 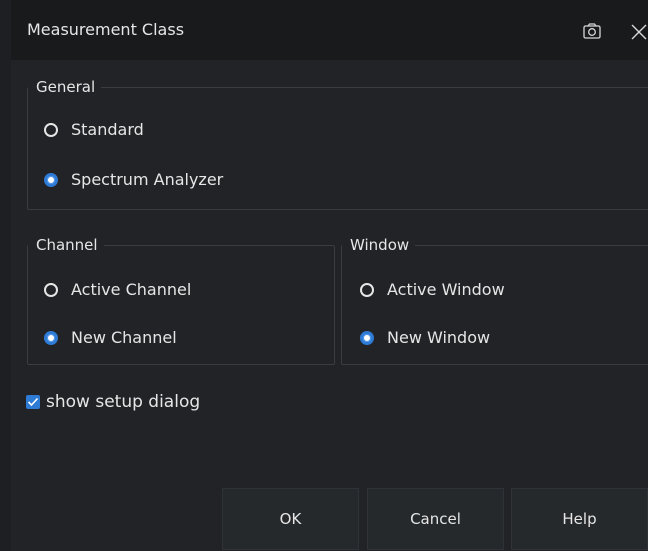 What do you see at coordinates (435, 519) in the screenshot?
I see `cancel-button: Cancel` at bounding box center [435, 519].